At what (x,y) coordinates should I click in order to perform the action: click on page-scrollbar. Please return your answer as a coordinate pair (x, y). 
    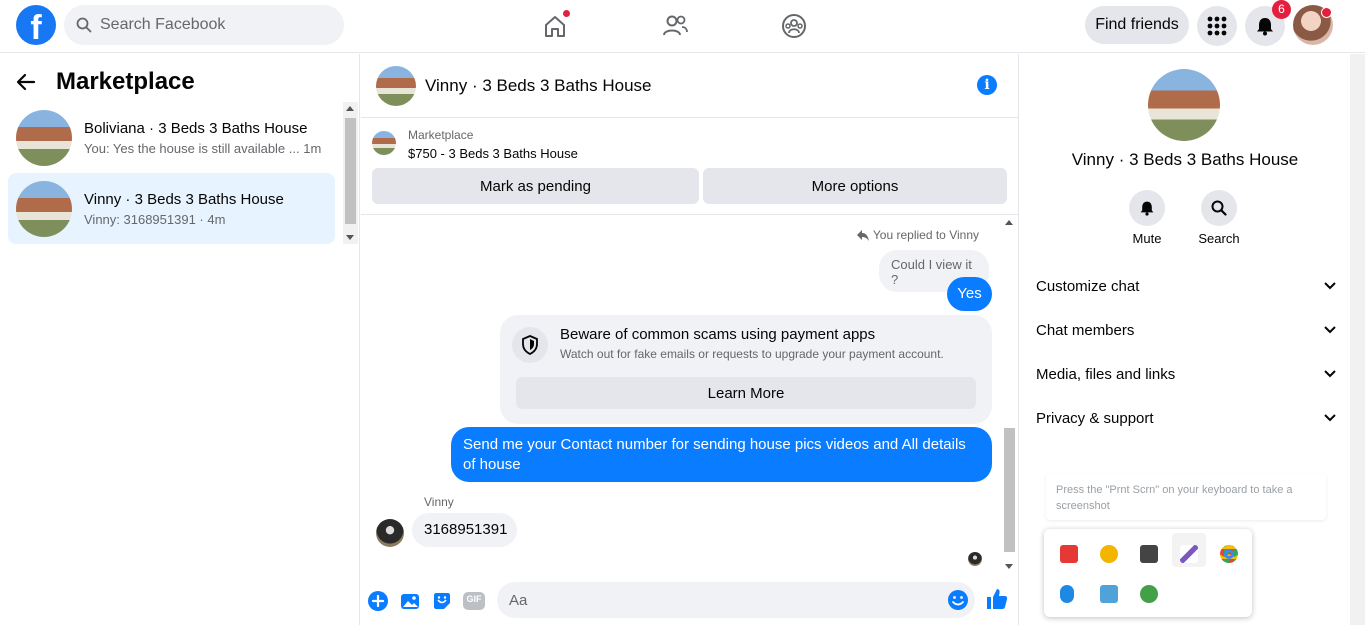
    Looking at the image, I should click on (1357, 339).